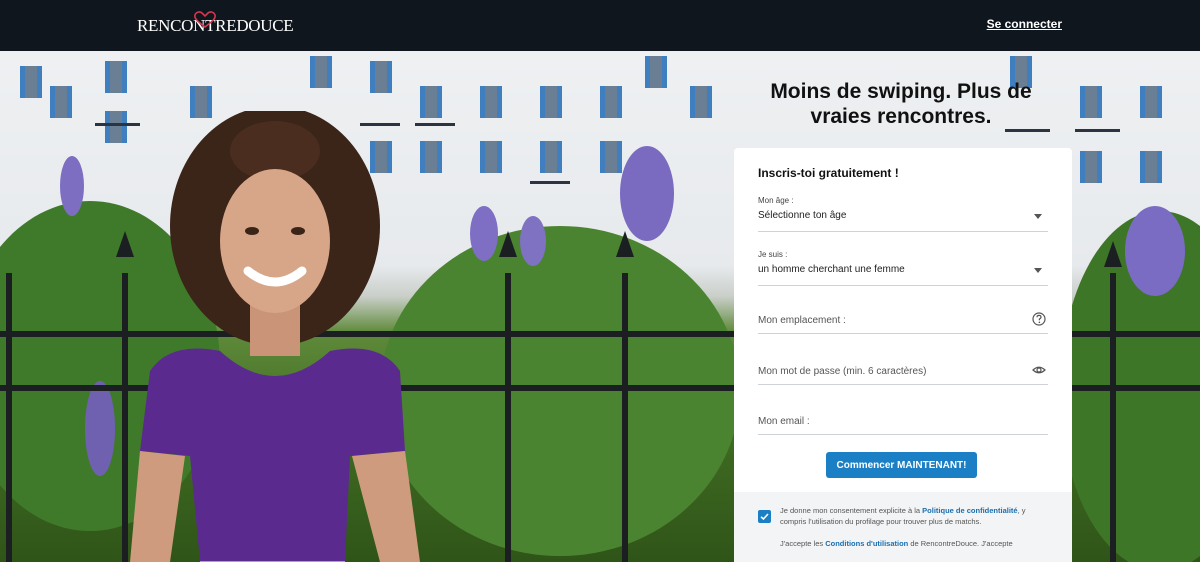 This screenshot has height=562, width=1200. I want to click on start-now-button: Commencer MAINTENANT!, so click(901, 465).